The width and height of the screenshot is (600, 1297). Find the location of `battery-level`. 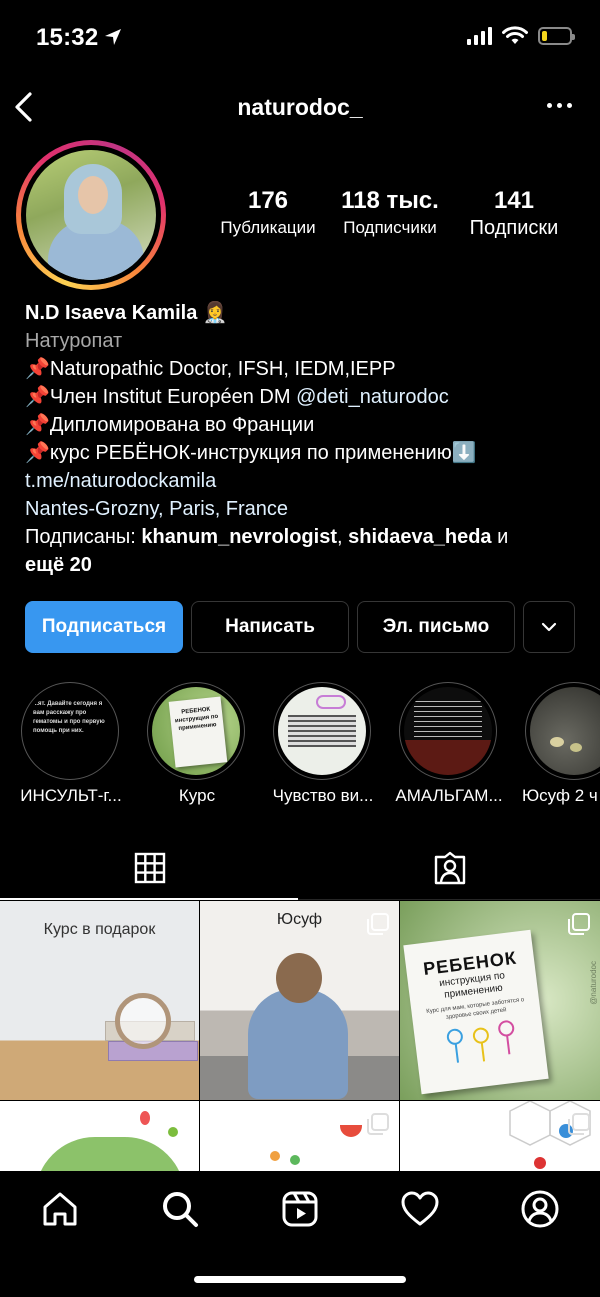

battery-level is located at coordinates (544, 36).